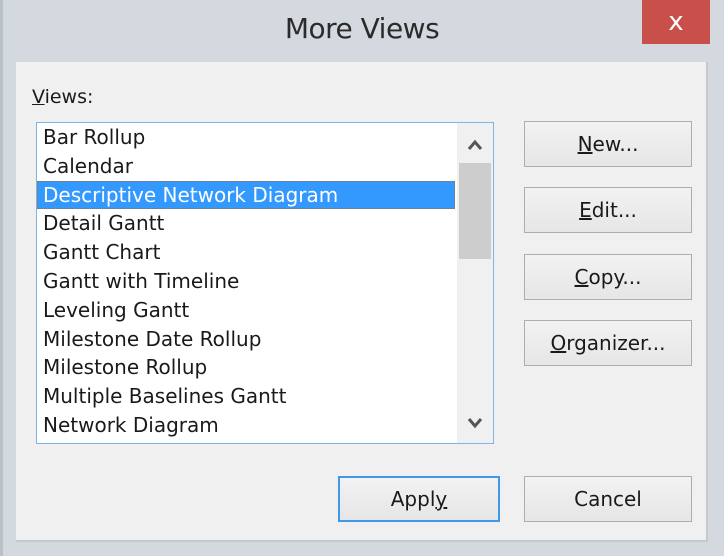 The width and height of the screenshot is (724, 556). Describe the element at coordinates (38, 97) in the screenshot. I see `views-label-accel: V` at that location.